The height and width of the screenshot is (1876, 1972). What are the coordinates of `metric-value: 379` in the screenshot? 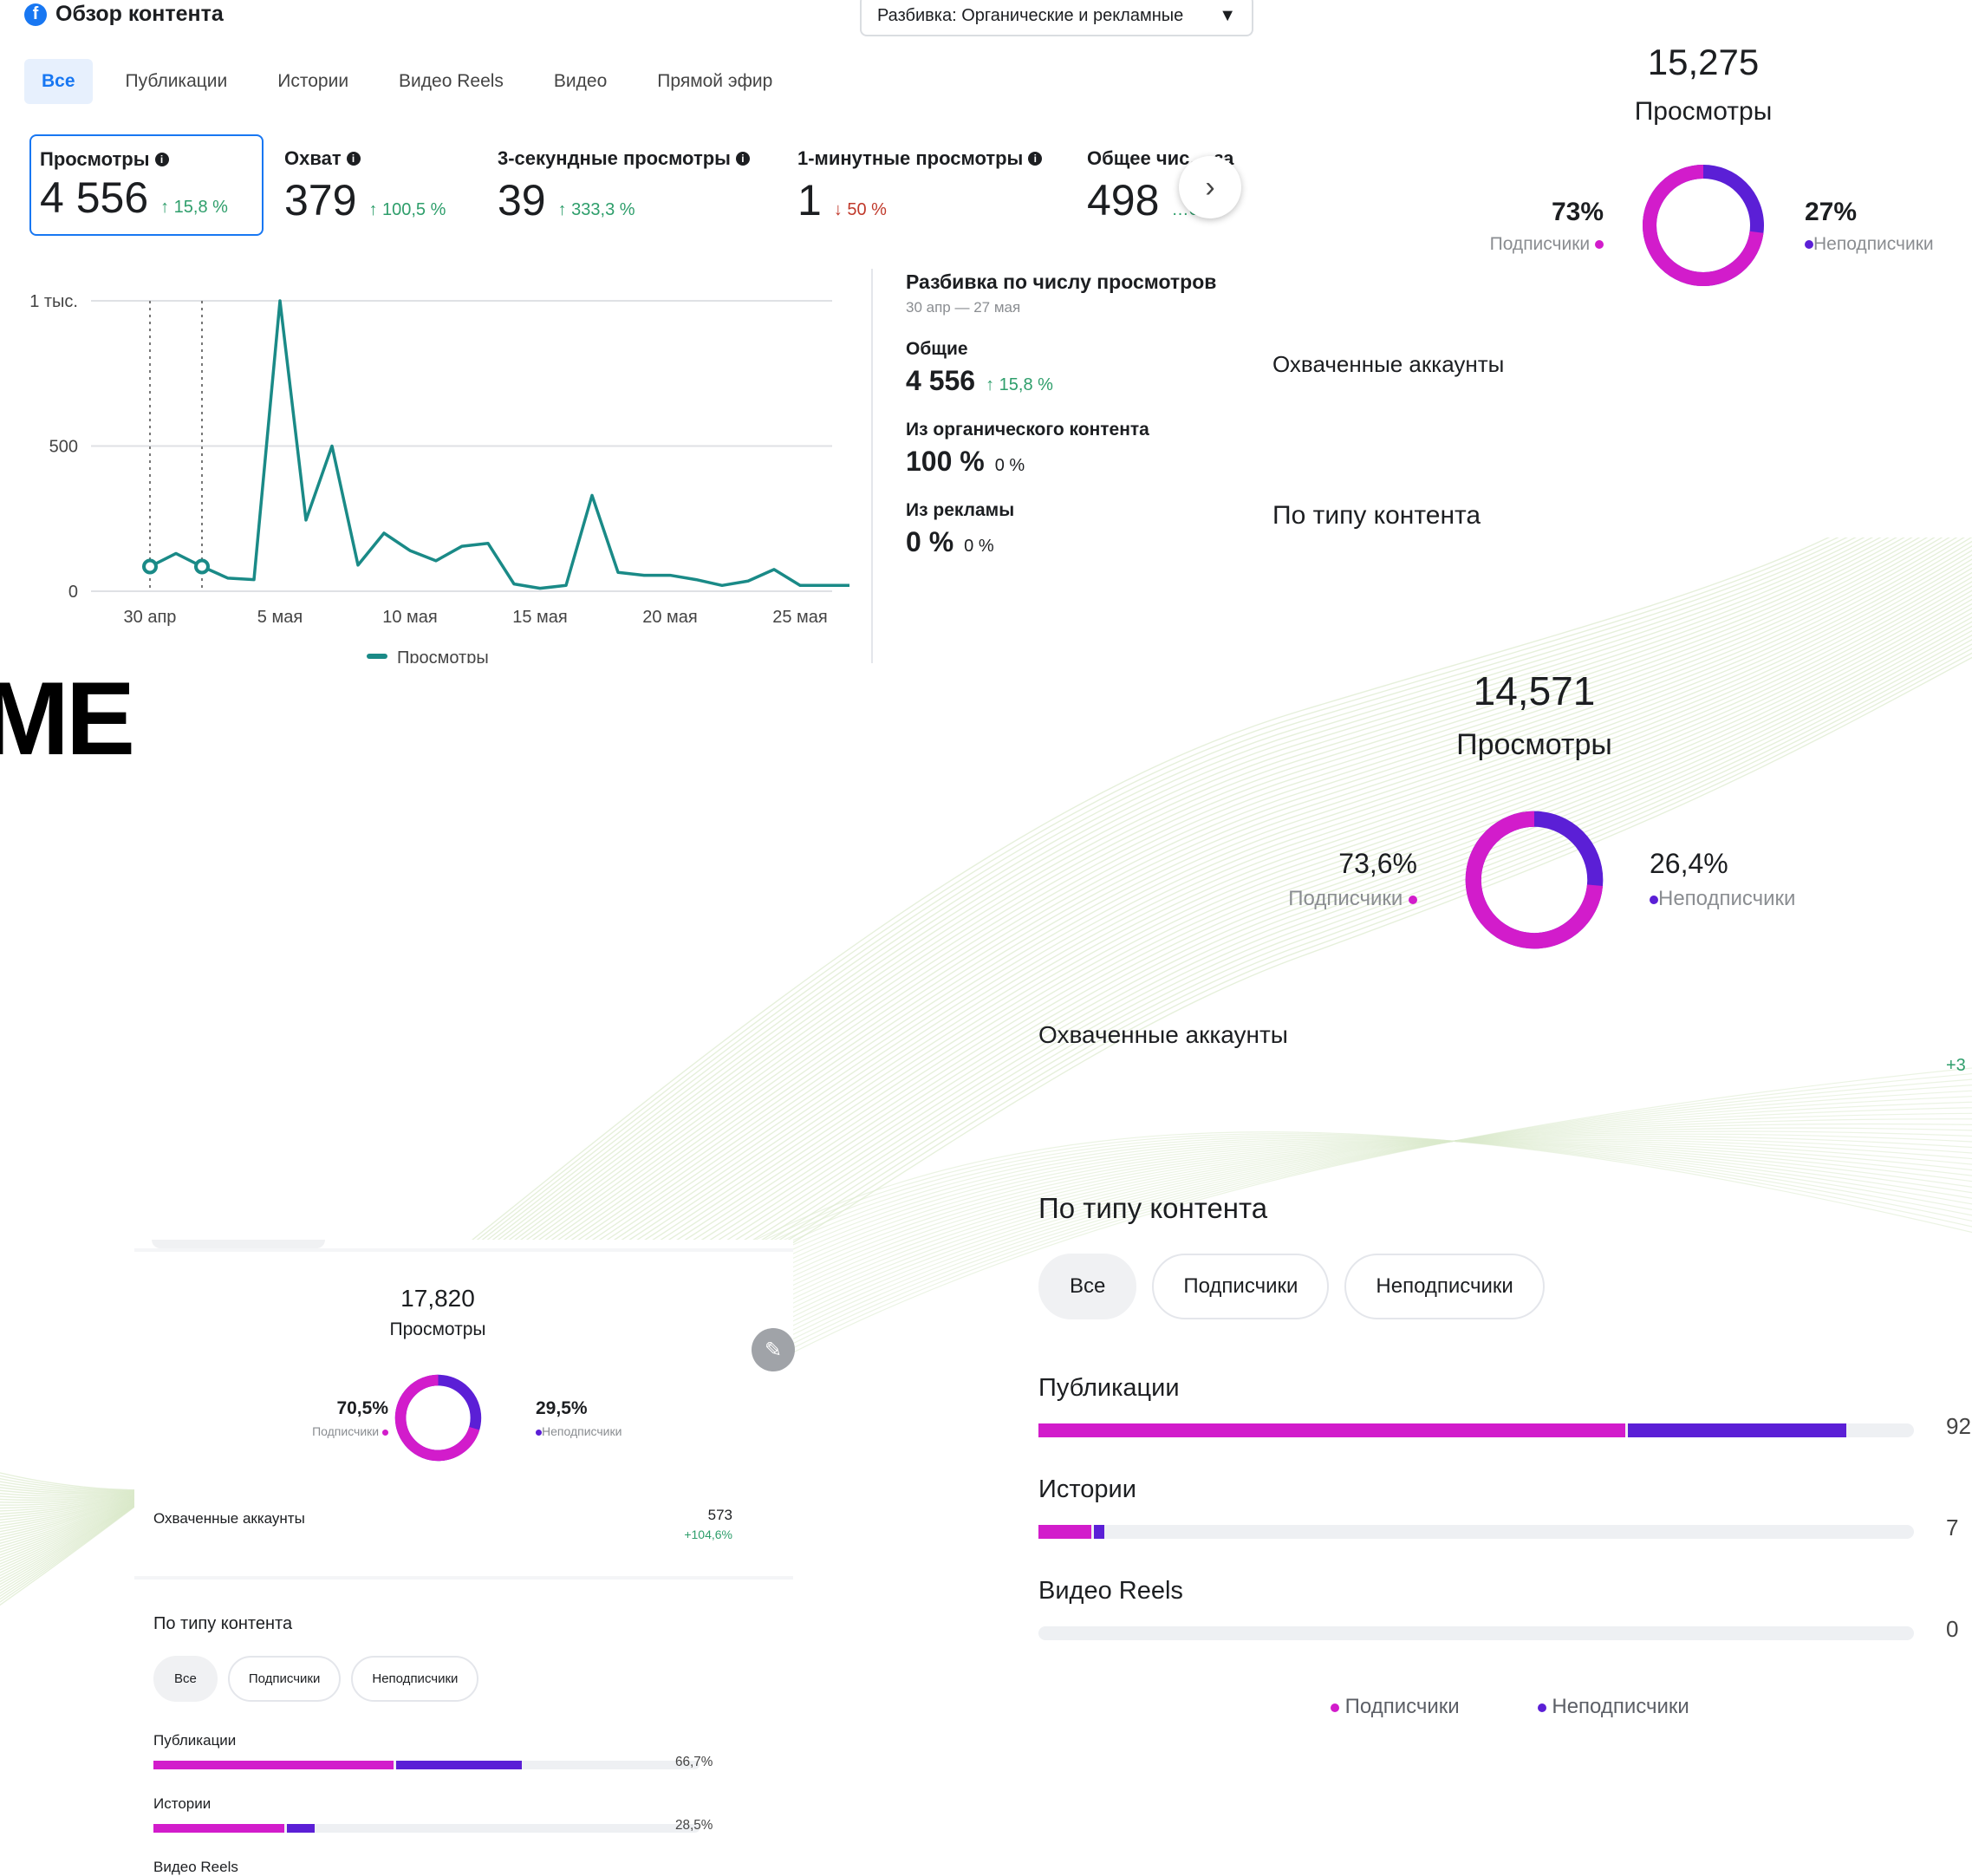 It's located at (321, 200).